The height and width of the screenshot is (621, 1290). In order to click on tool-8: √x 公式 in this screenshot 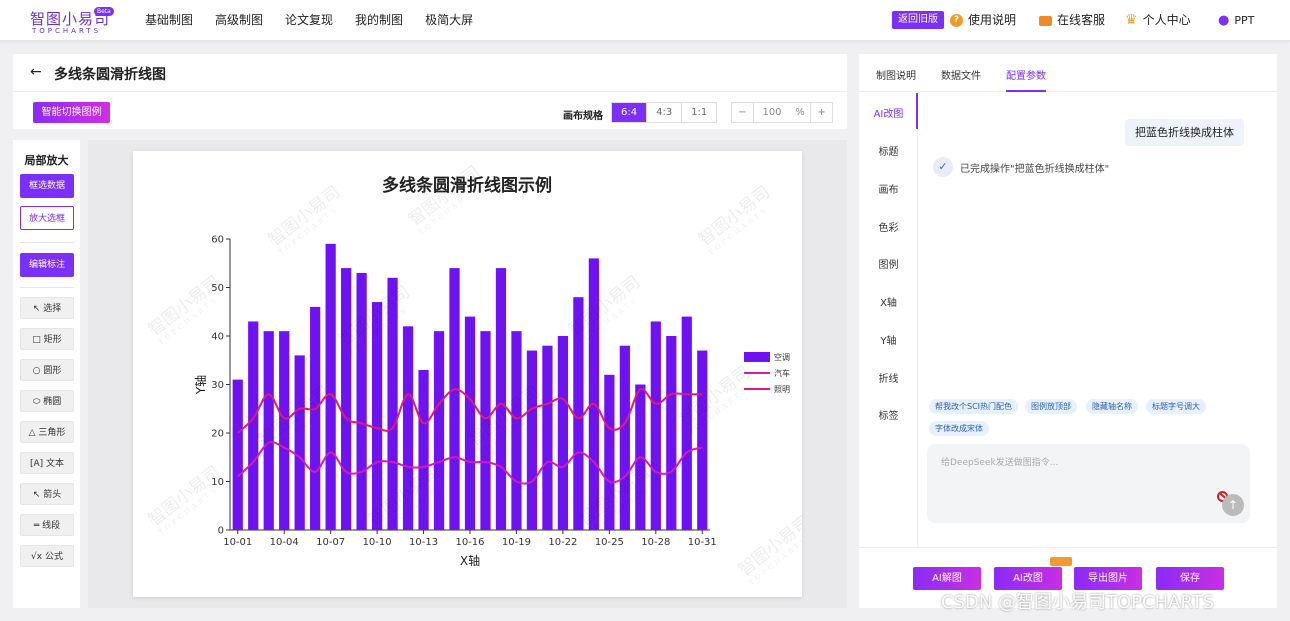, I will do `click(47, 556)`.